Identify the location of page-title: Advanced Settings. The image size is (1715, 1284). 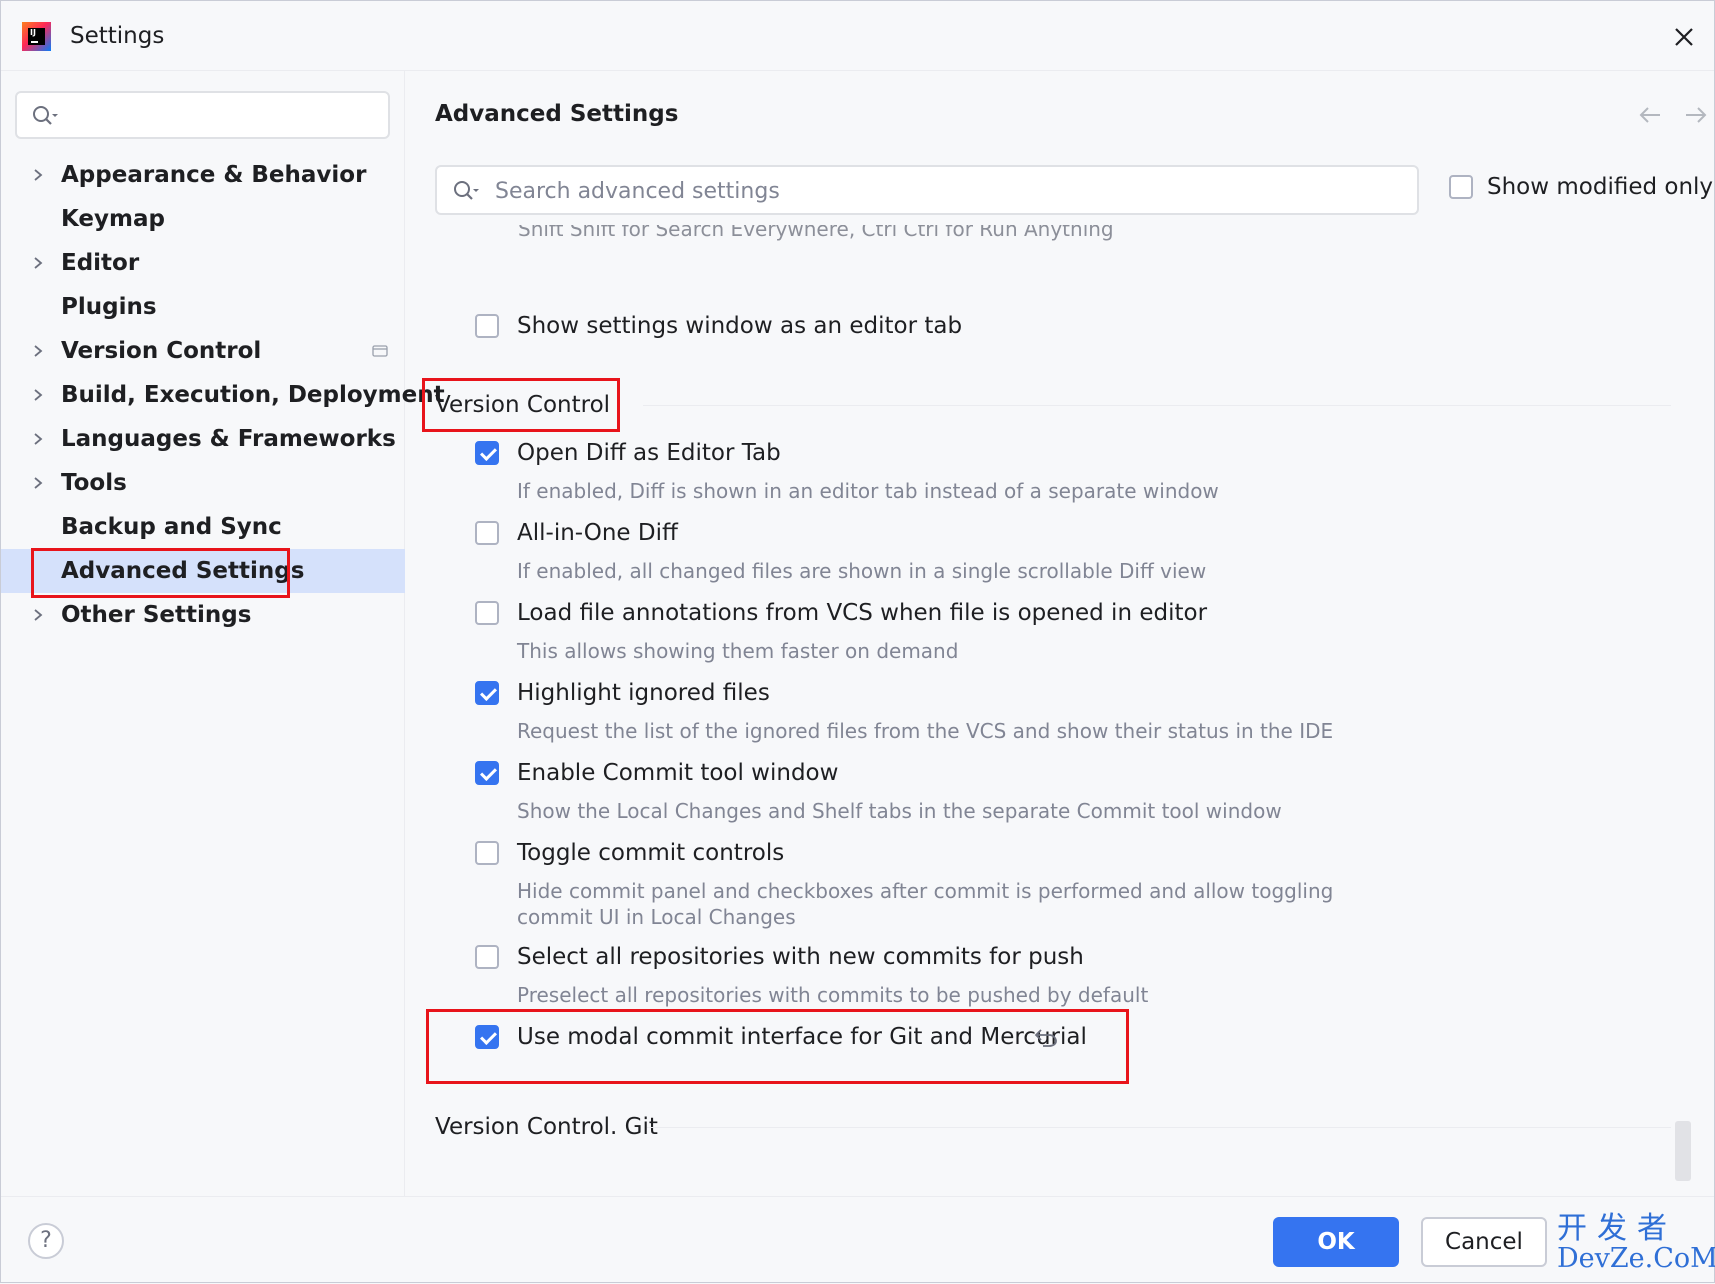
(557, 114).